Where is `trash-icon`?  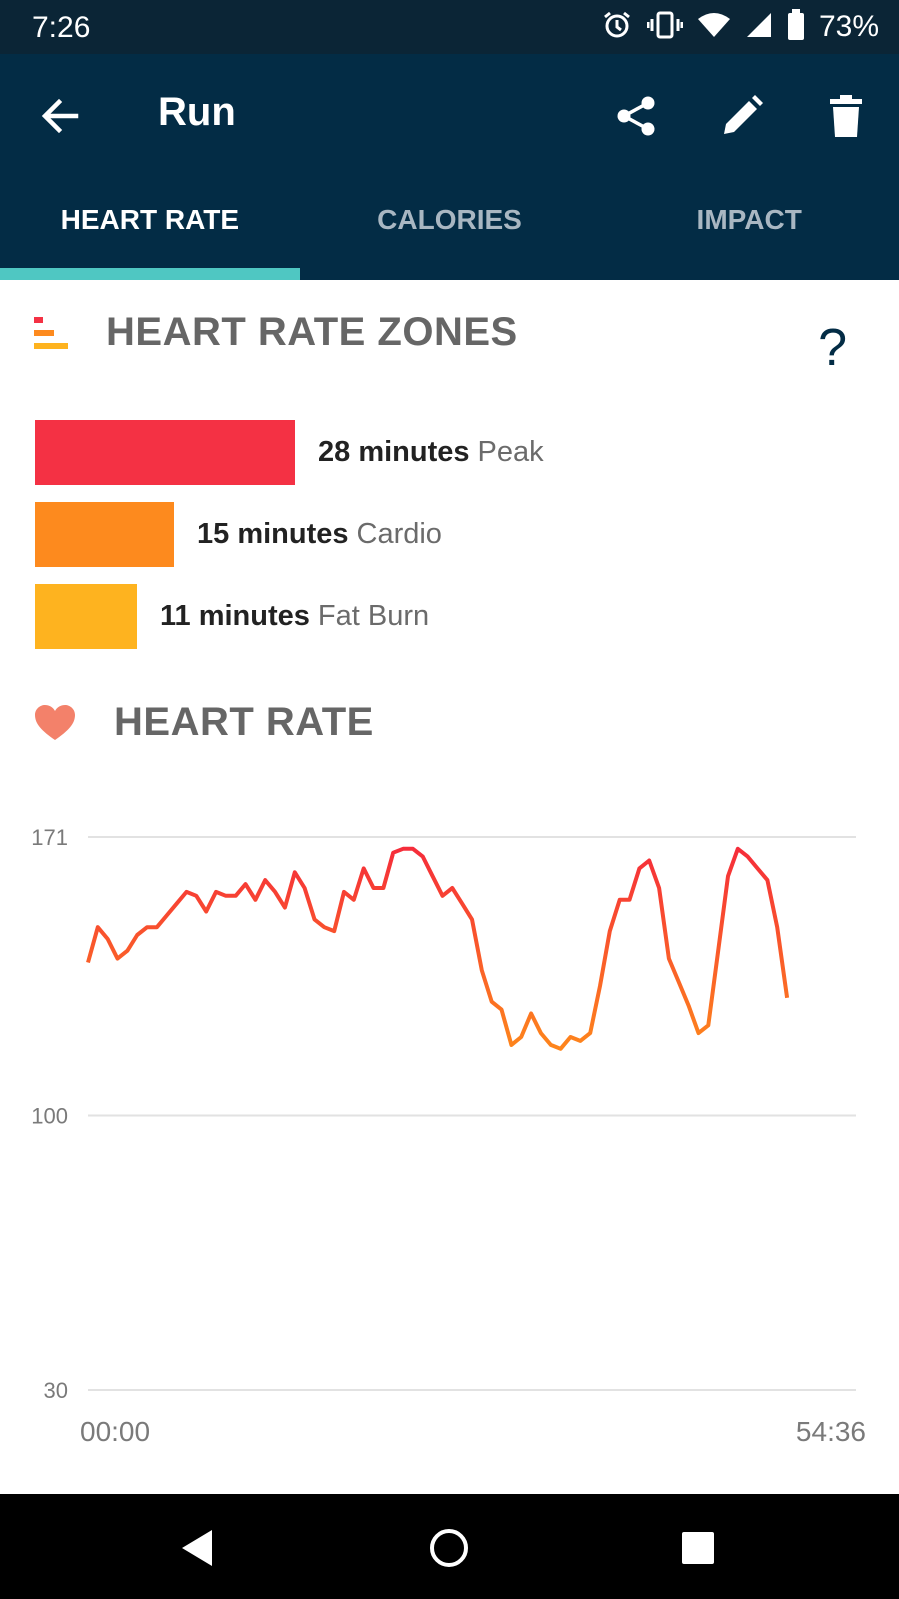
trash-icon is located at coordinates (846, 116).